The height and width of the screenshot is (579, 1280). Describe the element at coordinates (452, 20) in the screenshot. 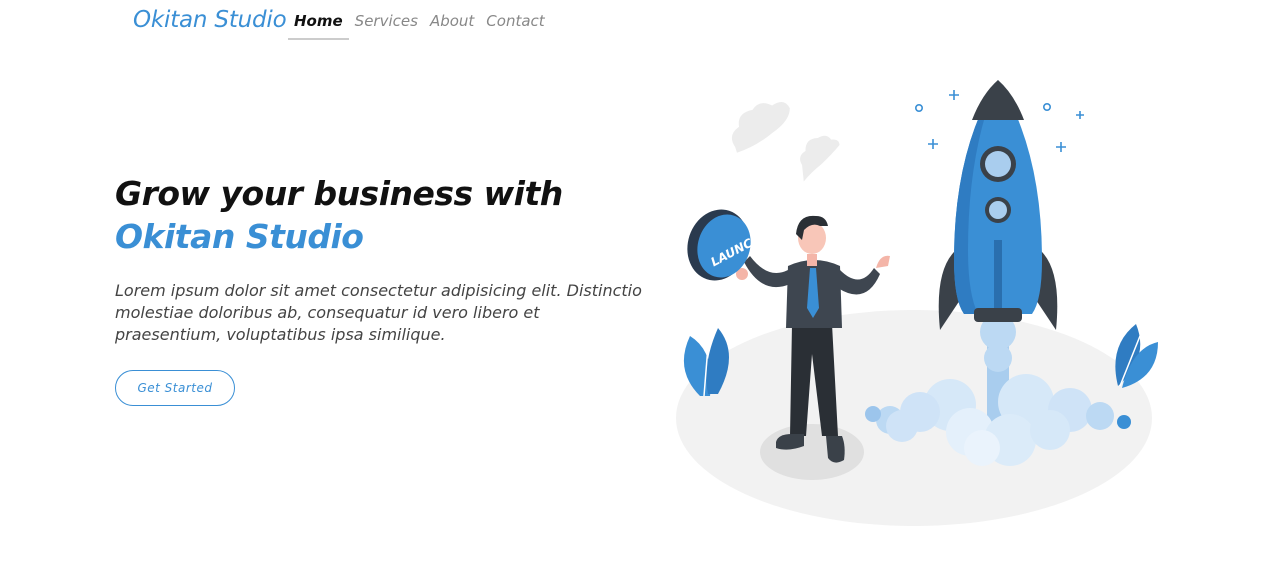

I see `nav-link-about: About` at that location.